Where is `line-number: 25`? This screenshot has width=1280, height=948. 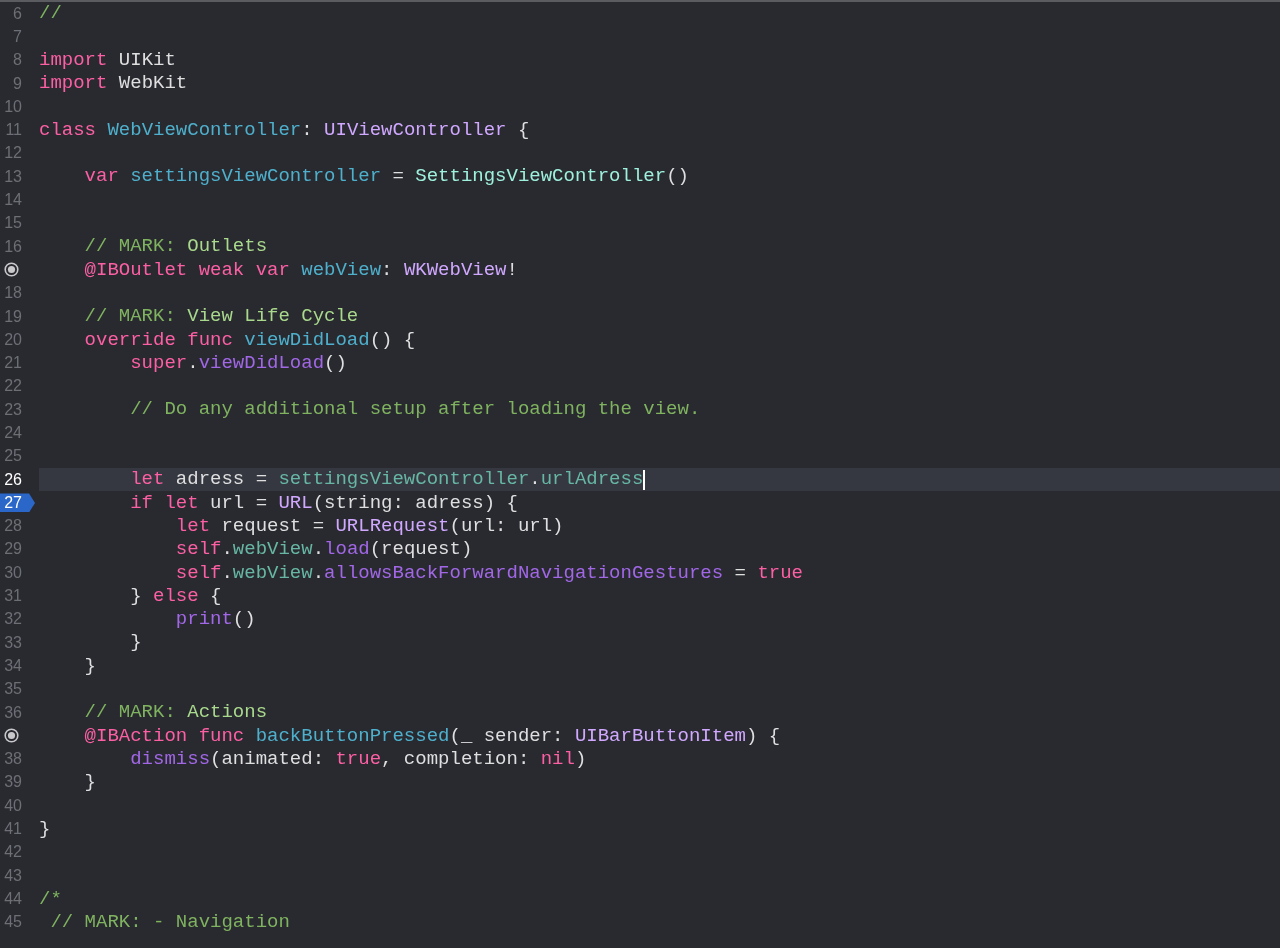 line-number: 25 is located at coordinates (12, 456).